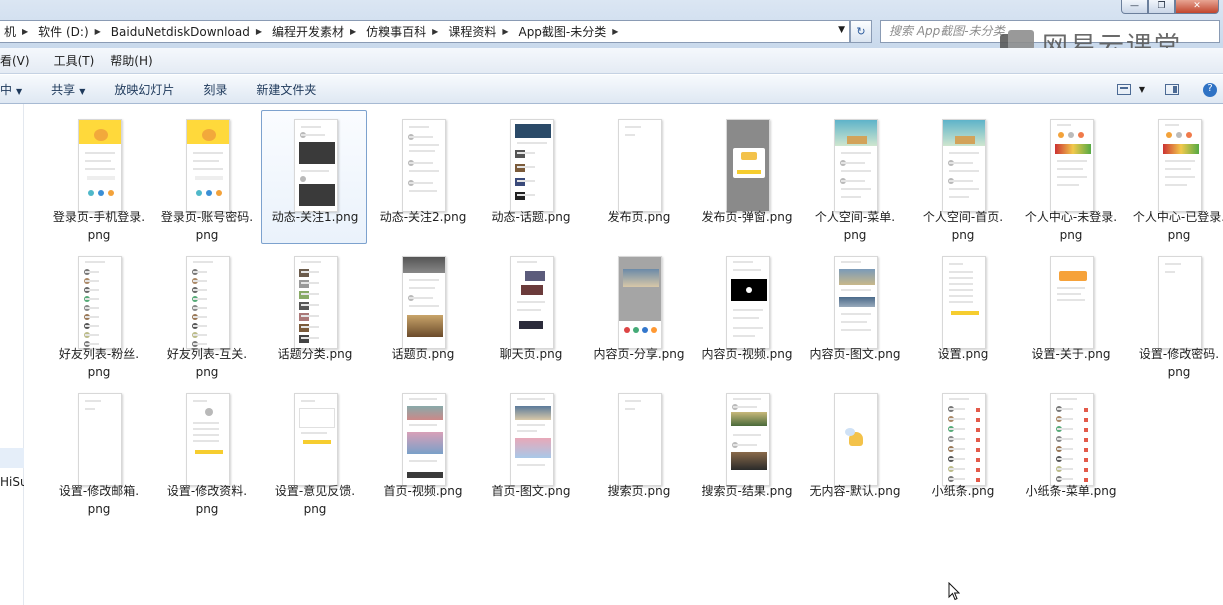 This screenshot has width=1223, height=605. I want to click on view-options-chevron-icon: ▼, so click(1142, 89).